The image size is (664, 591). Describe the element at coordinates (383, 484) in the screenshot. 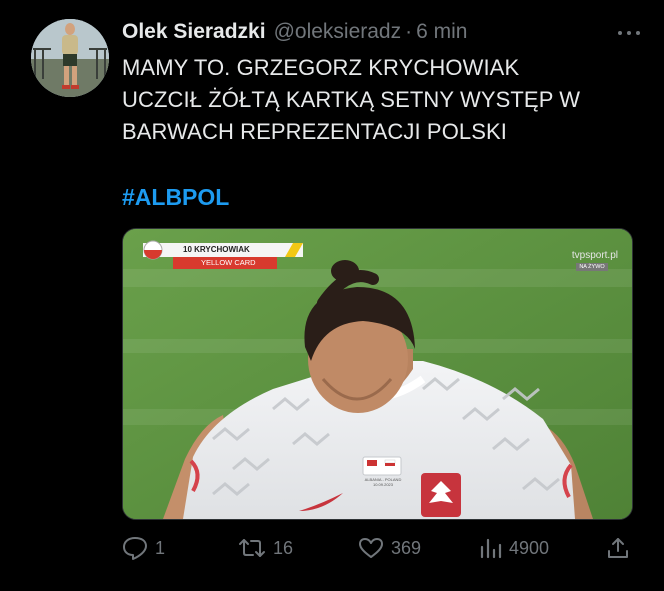

I see `shirt-date-label: 10.09.2023` at that location.